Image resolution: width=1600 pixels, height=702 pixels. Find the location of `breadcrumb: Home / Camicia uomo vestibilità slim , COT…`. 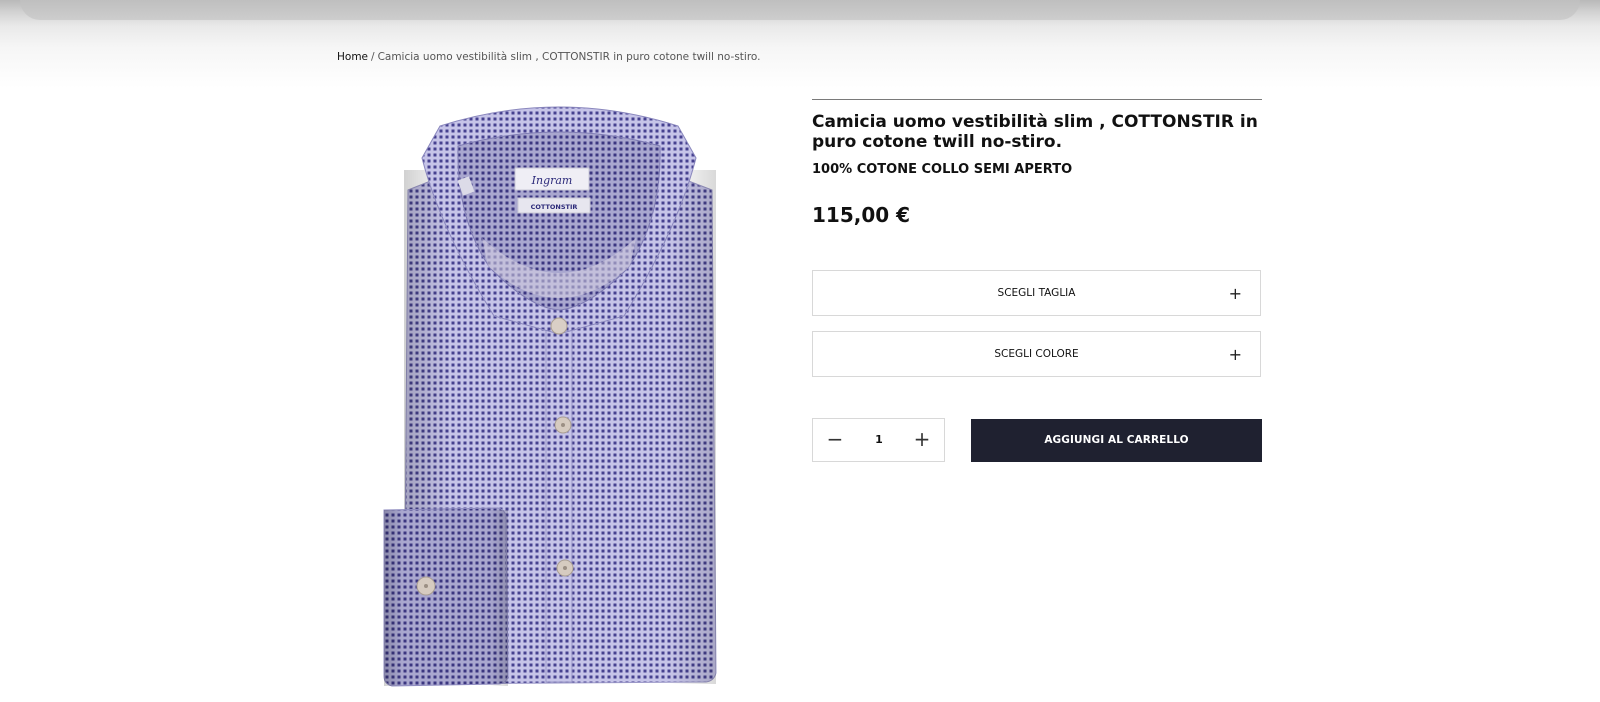

breadcrumb: Home / Camicia uomo vestibilità slim , COT… is located at coordinates (549, 57).